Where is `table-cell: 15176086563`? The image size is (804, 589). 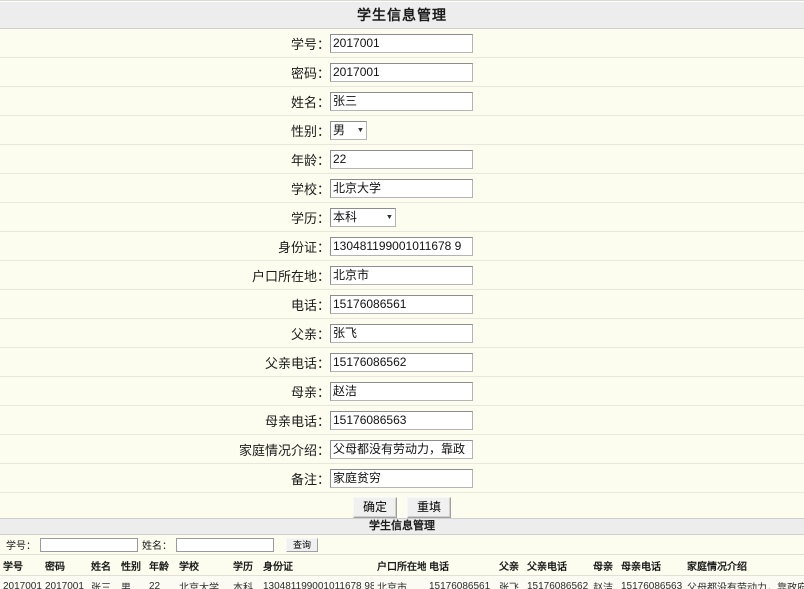 table-cell: 15176086563 is located at coordinates (651, 582).